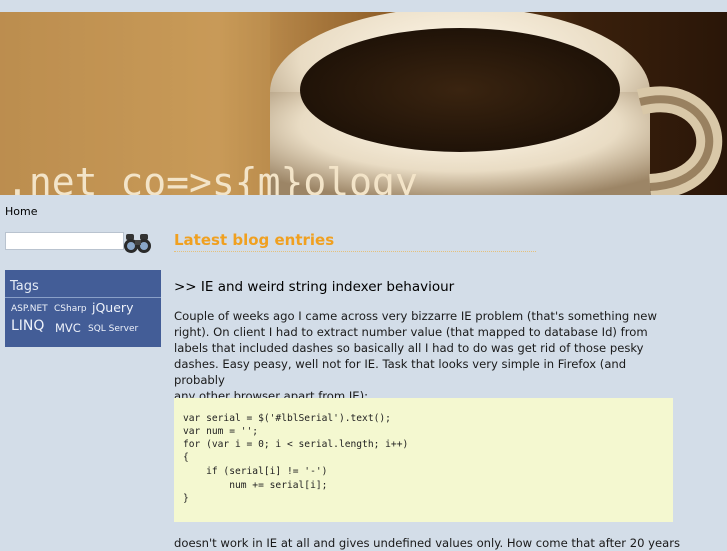 Image resolution: width=727 pixels, height=551 pixels. I want to click on tag-jquery: jQuery, so click(112, 307).